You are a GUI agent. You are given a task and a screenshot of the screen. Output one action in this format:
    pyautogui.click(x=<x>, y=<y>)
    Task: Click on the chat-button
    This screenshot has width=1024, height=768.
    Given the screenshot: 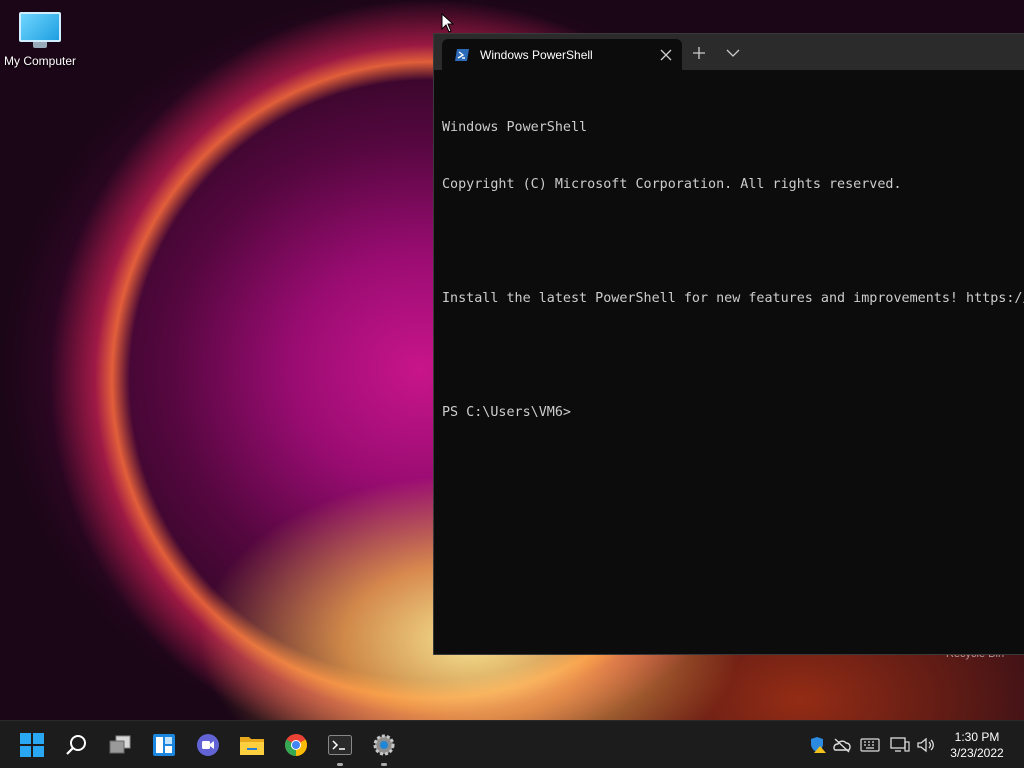 What is the action you would take?
    pyautogui.click(x=208, y=745)
    